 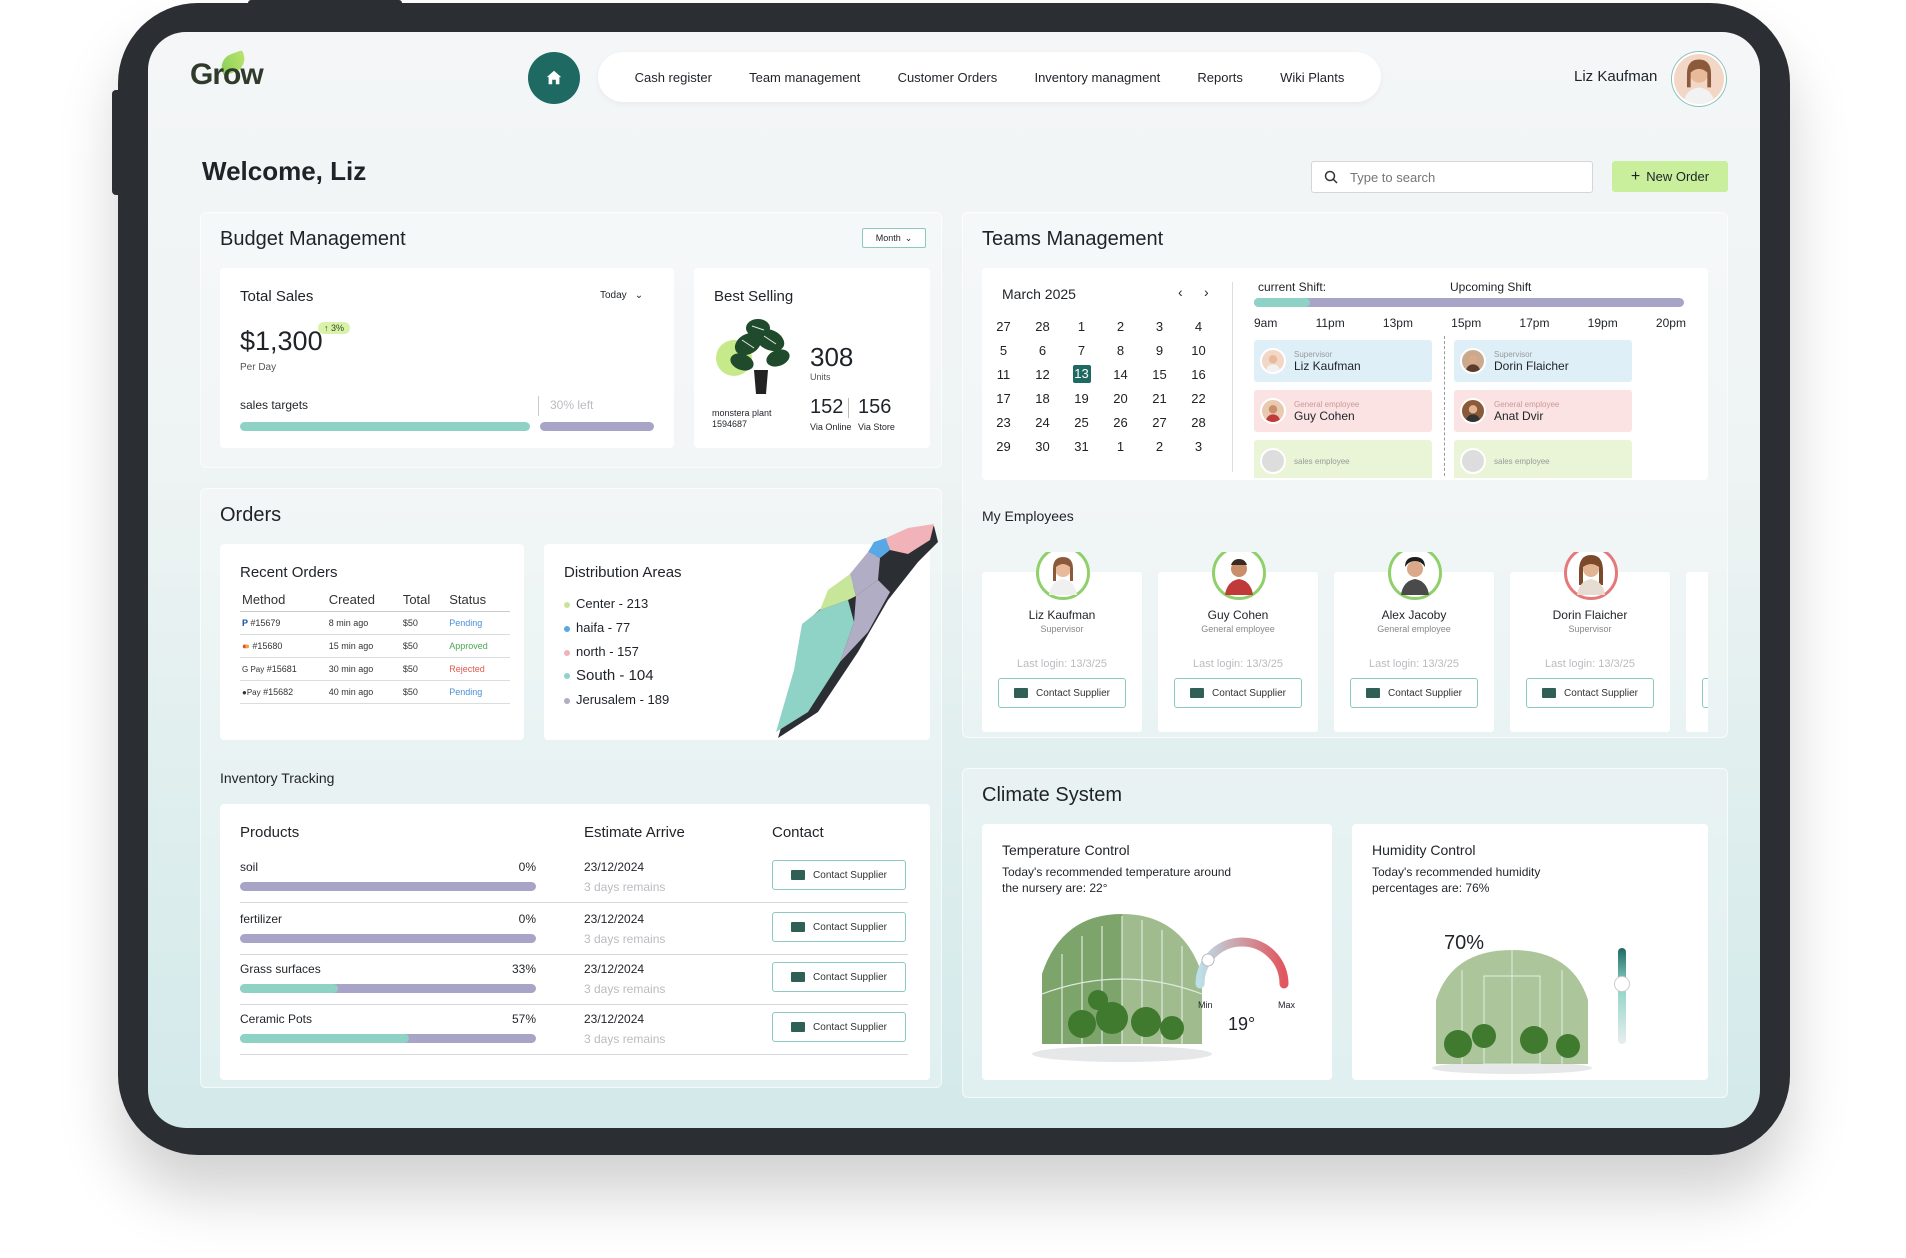 What do you see at coordinates (283, 600) in the screenshot?
I see `col-method: Method` at bounding box center [283, 600].